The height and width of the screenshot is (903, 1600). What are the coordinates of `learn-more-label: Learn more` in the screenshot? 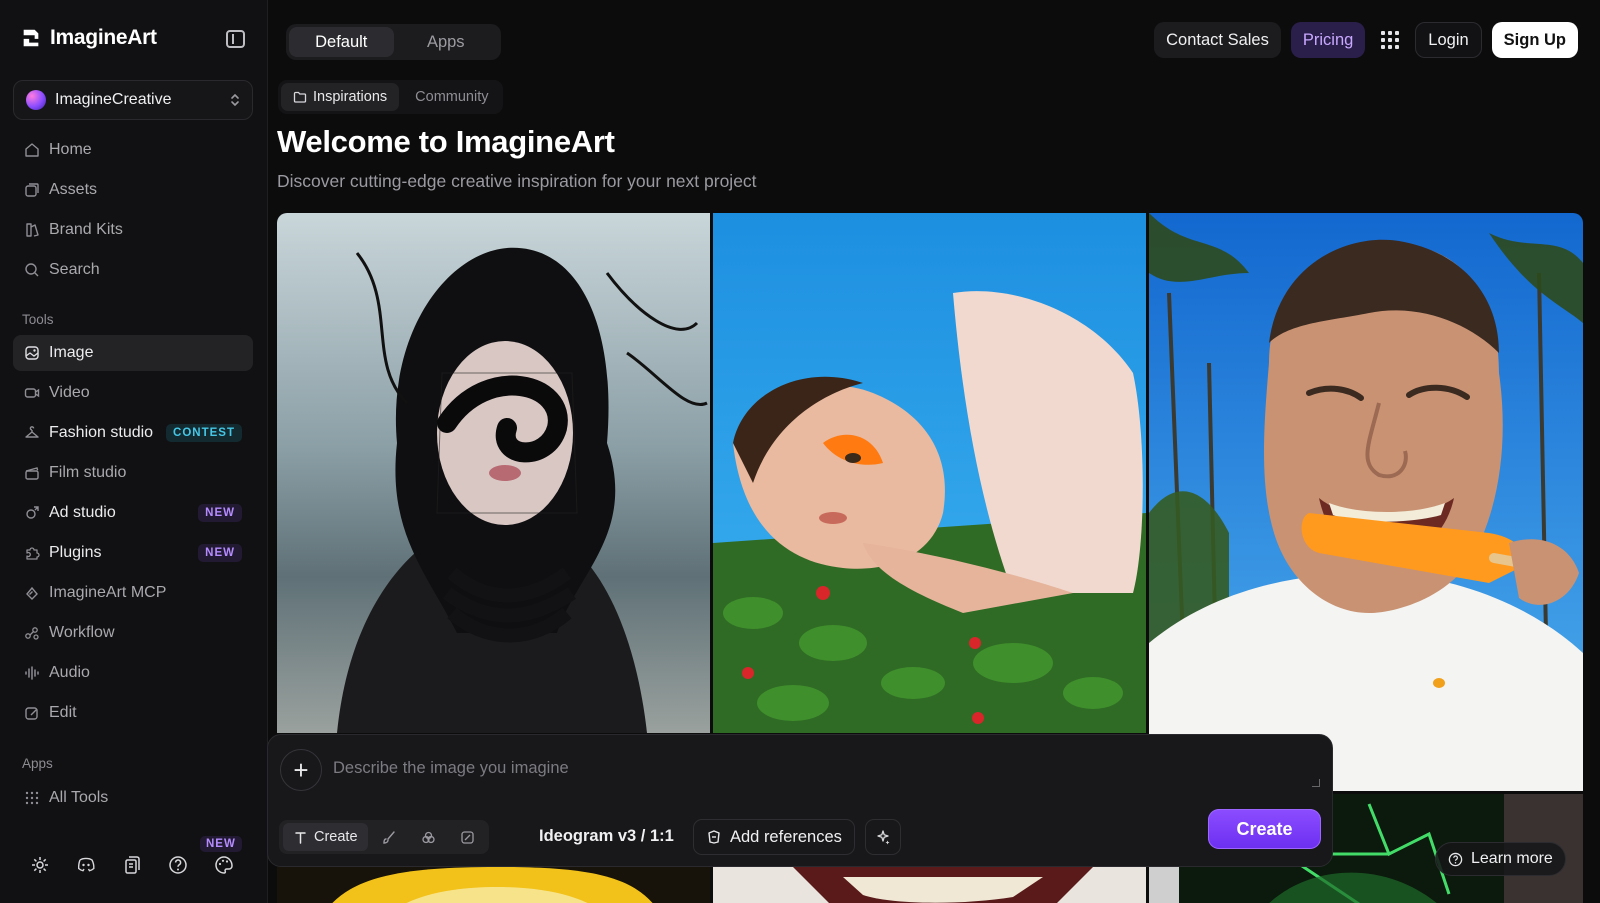 It's located at (1512, 858).